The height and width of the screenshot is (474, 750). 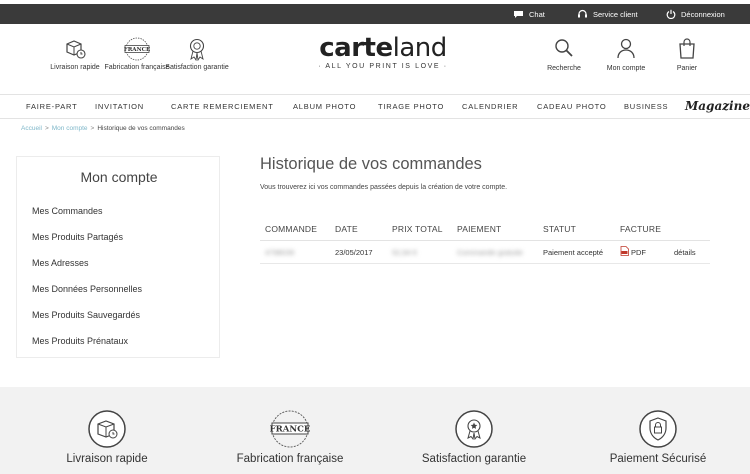 I want to click on invoice-pdf-label: PDF, so click(x=638, y=252).